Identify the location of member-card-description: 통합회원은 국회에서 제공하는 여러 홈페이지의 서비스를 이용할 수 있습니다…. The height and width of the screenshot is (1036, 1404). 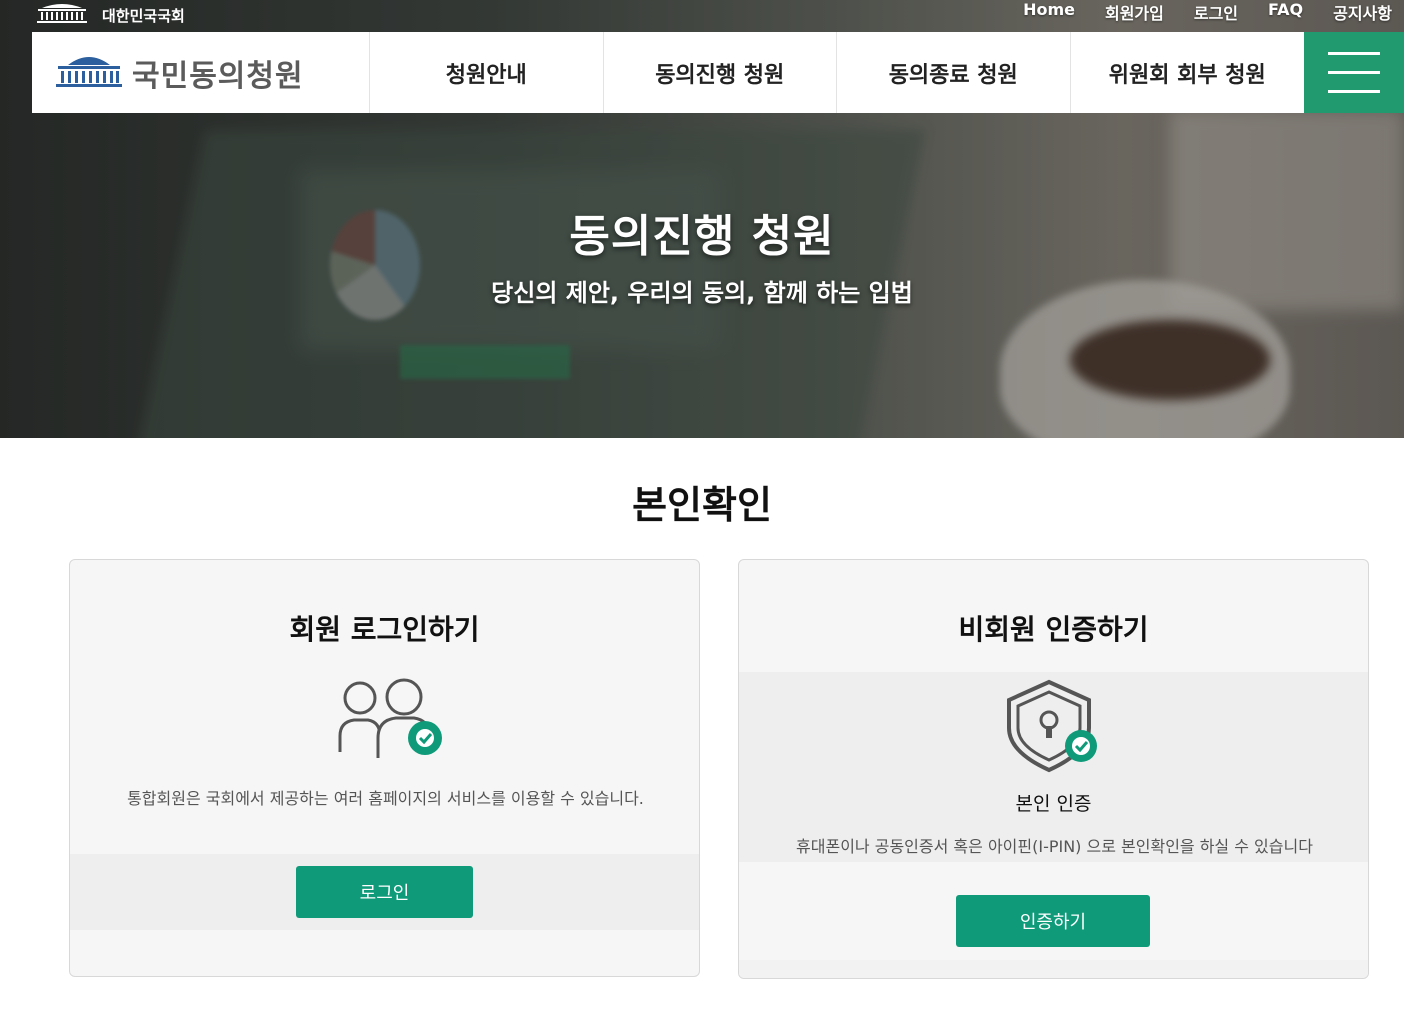
(385, 798).